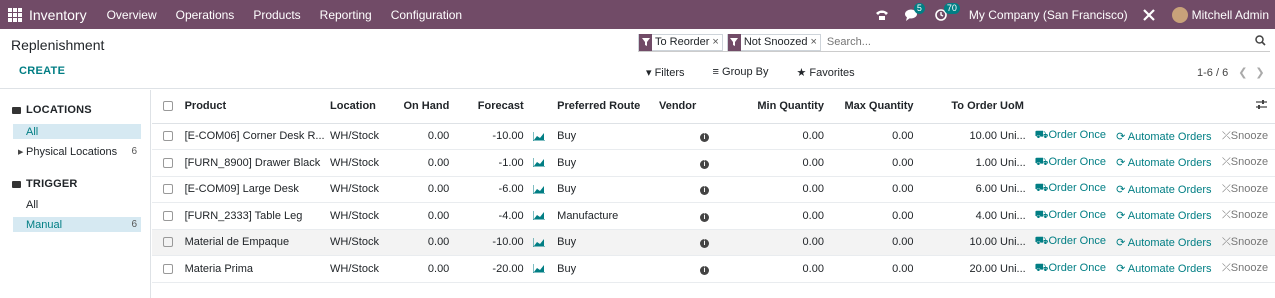 The width and height of the screenshot is (1275, 298). What do you see at coordinates (772, 107) in the screenshot?
I see `header-min-qty: Min Quantity` at bounding box center [772, 107].